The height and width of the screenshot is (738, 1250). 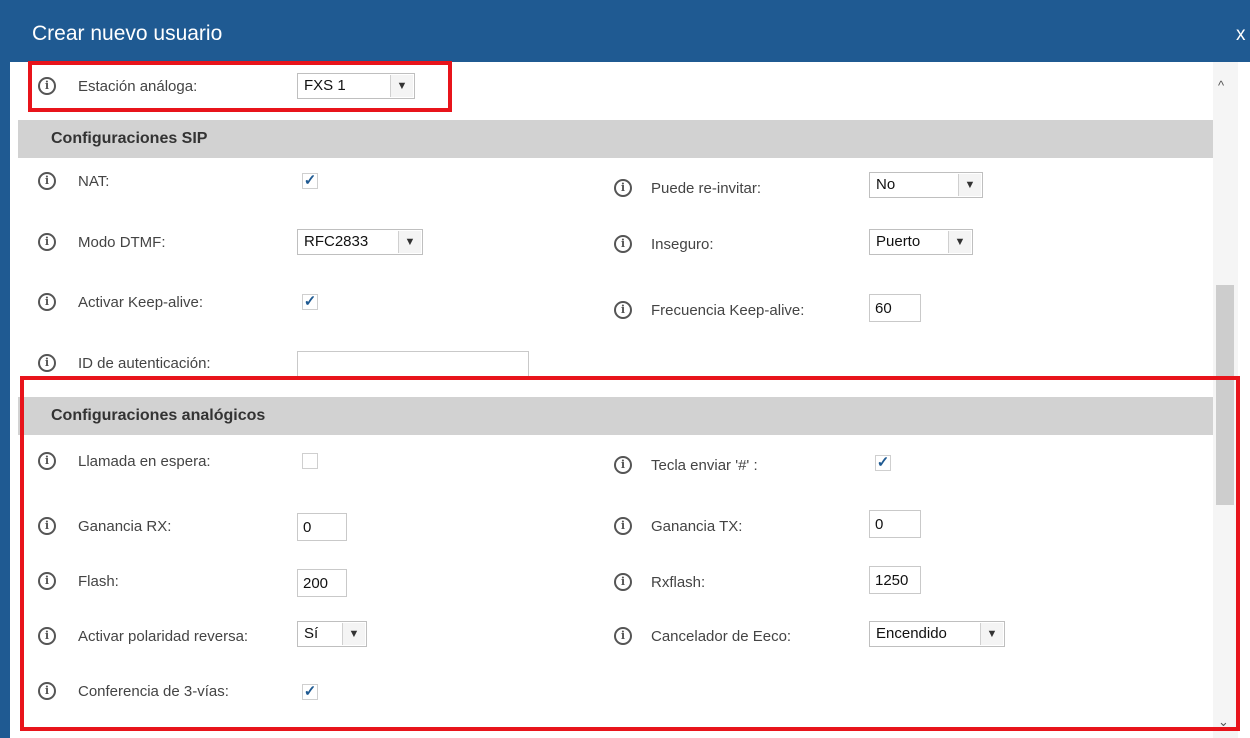 I want to click on dtmf-label: Modo DTMF:, so click(x=122, y=242).